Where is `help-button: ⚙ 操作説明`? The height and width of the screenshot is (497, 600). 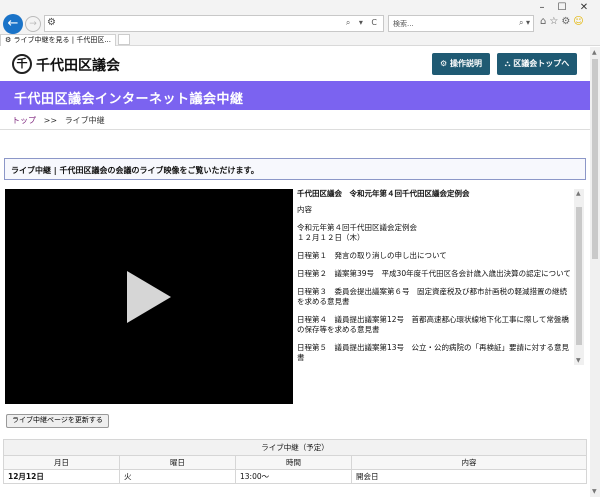
help-button: ⚙ 操作説明 is located at coordinates (461, 64).